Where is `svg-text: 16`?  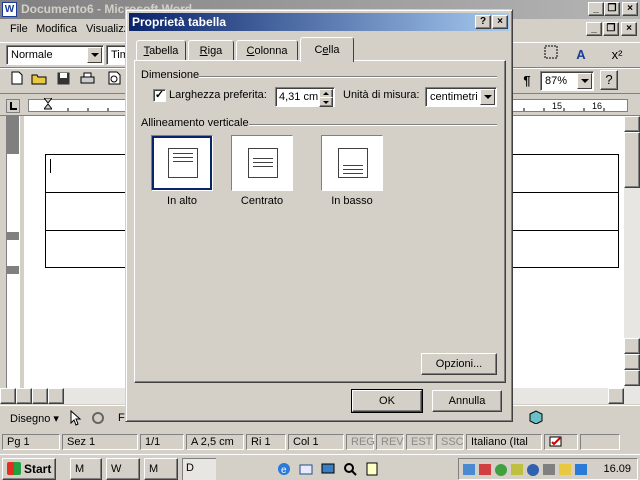
svg-text: 16 is located at coordinates (597, 106).